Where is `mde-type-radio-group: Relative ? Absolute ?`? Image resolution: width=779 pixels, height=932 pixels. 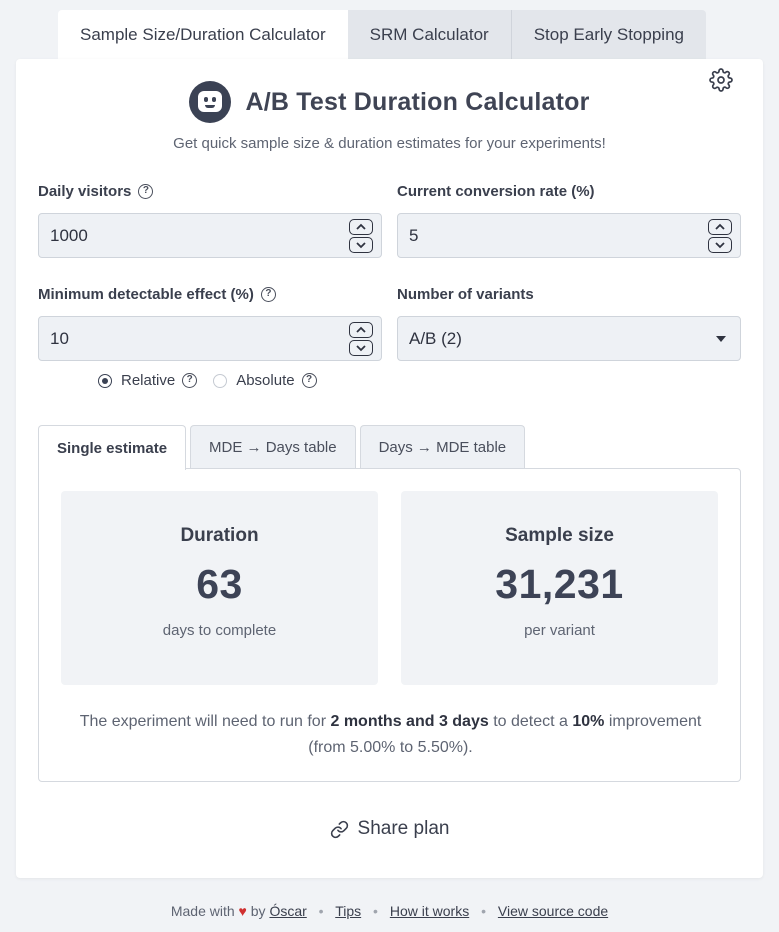 mde-type-radio-group: Relative ? Absolute ? is located at coordinates (215, 380).